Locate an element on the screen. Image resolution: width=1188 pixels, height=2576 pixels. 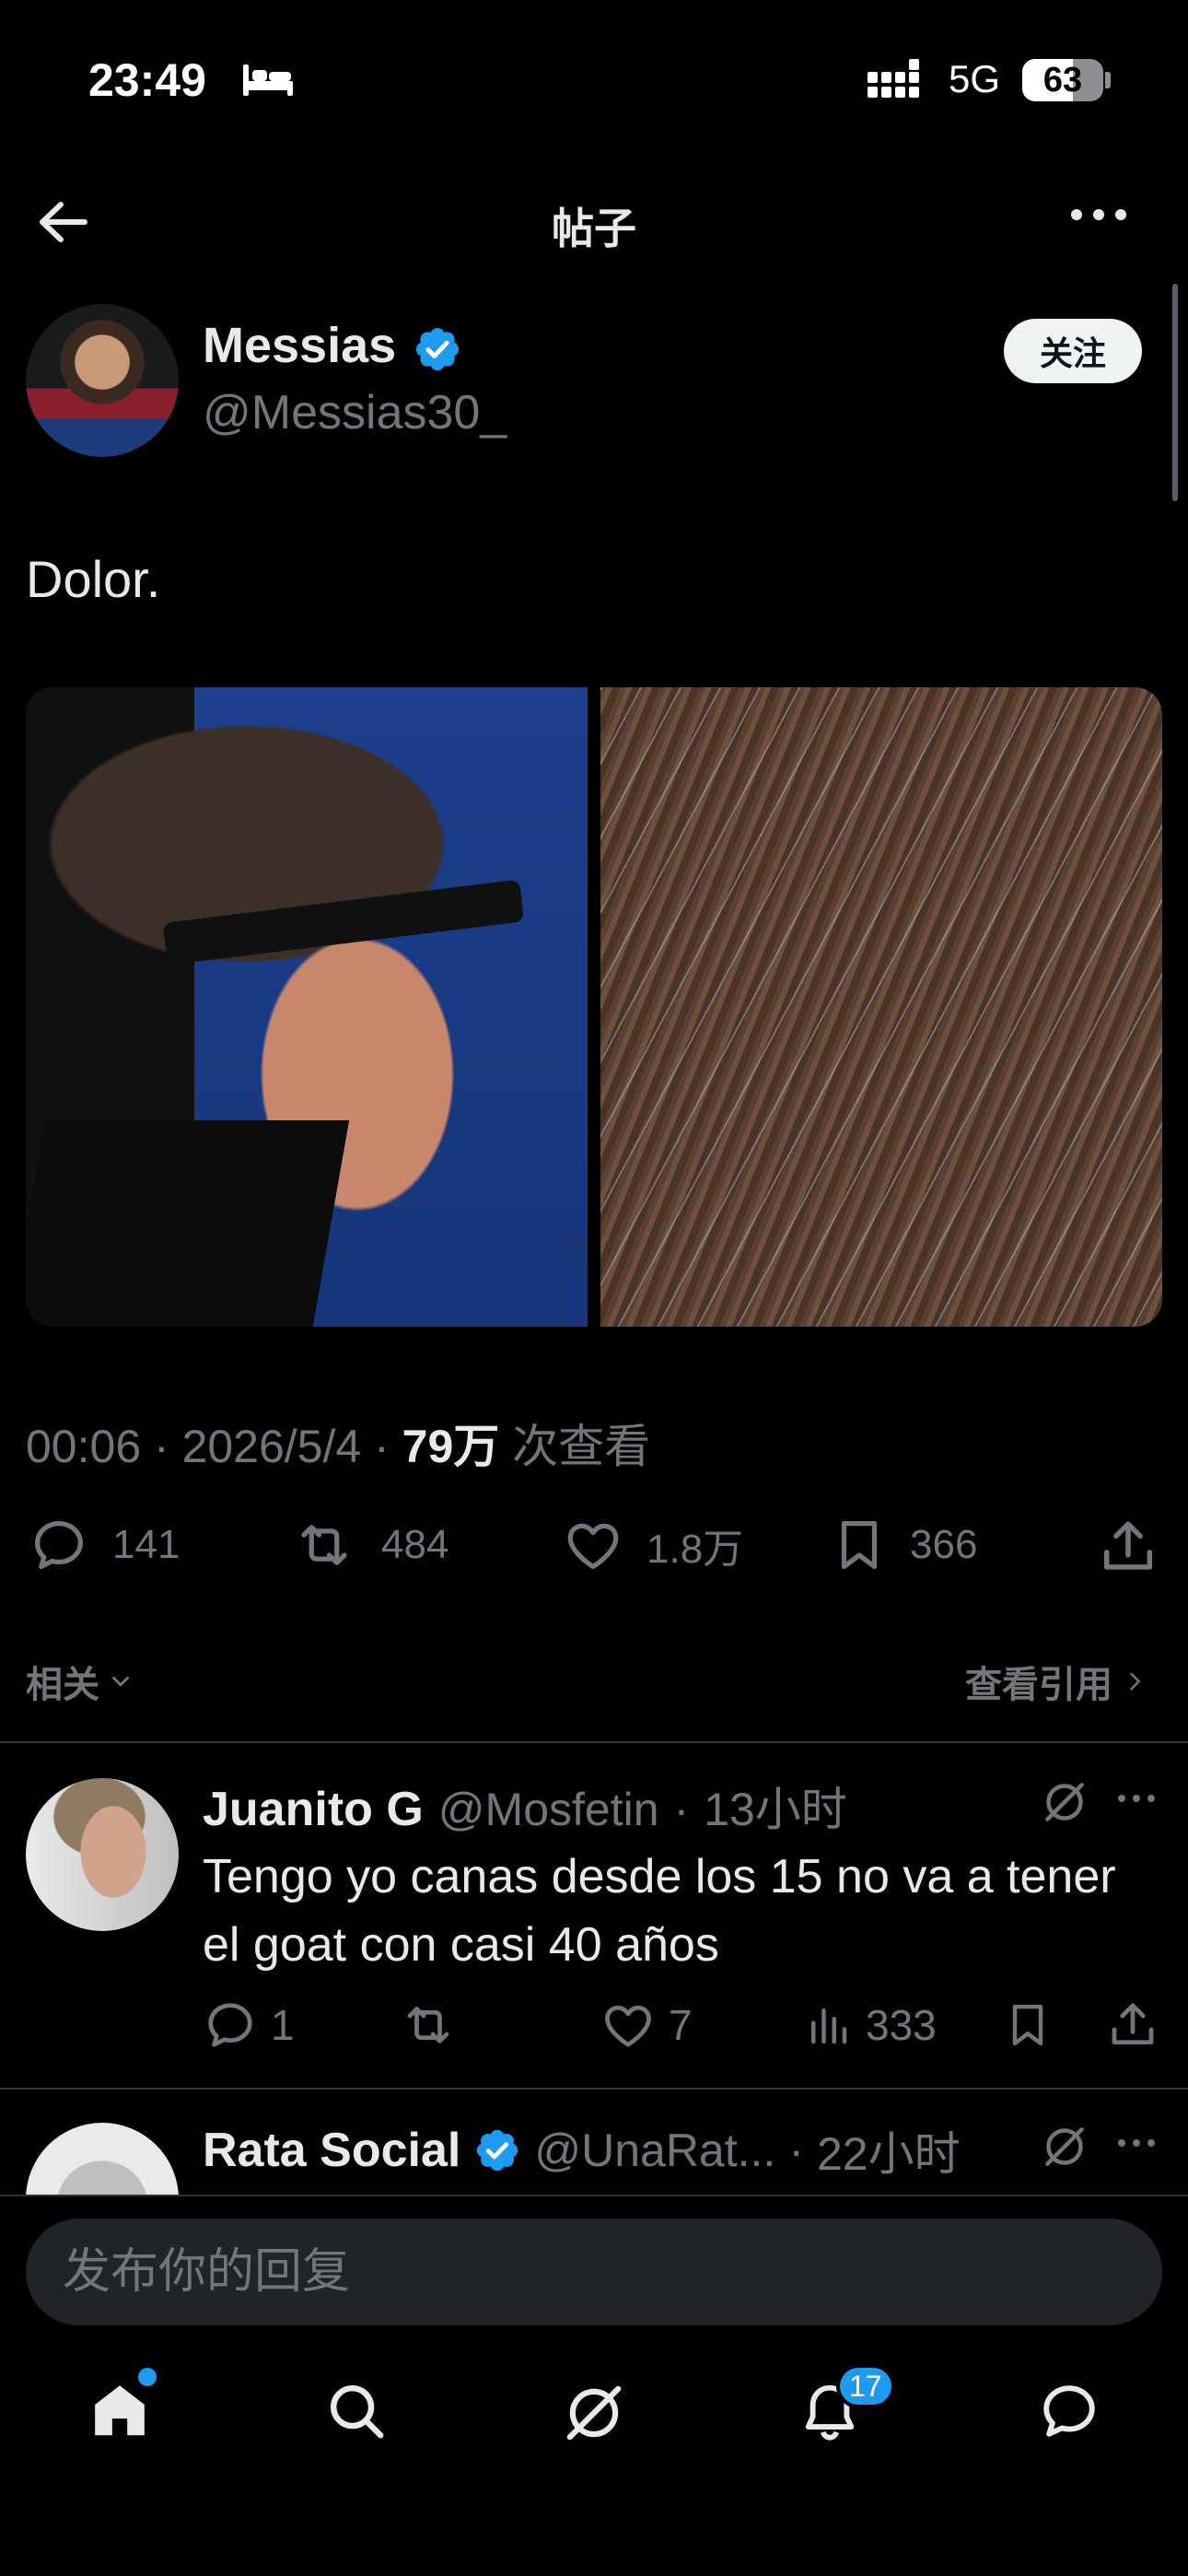
share-button is located at coordinates (1128, 1547).